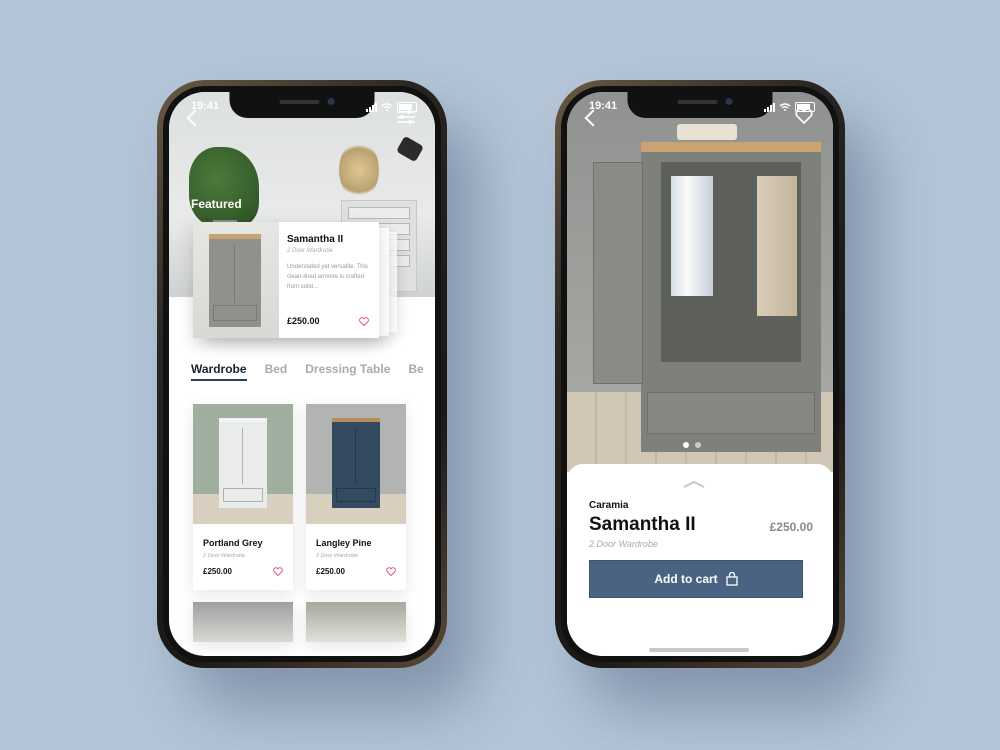 The width and height of the screenshot is (1000, 750). What do you see at coordinates (344, 543) in the screenshot?
I see `product-name: Langley Pine` at bounding box center [344, 543].